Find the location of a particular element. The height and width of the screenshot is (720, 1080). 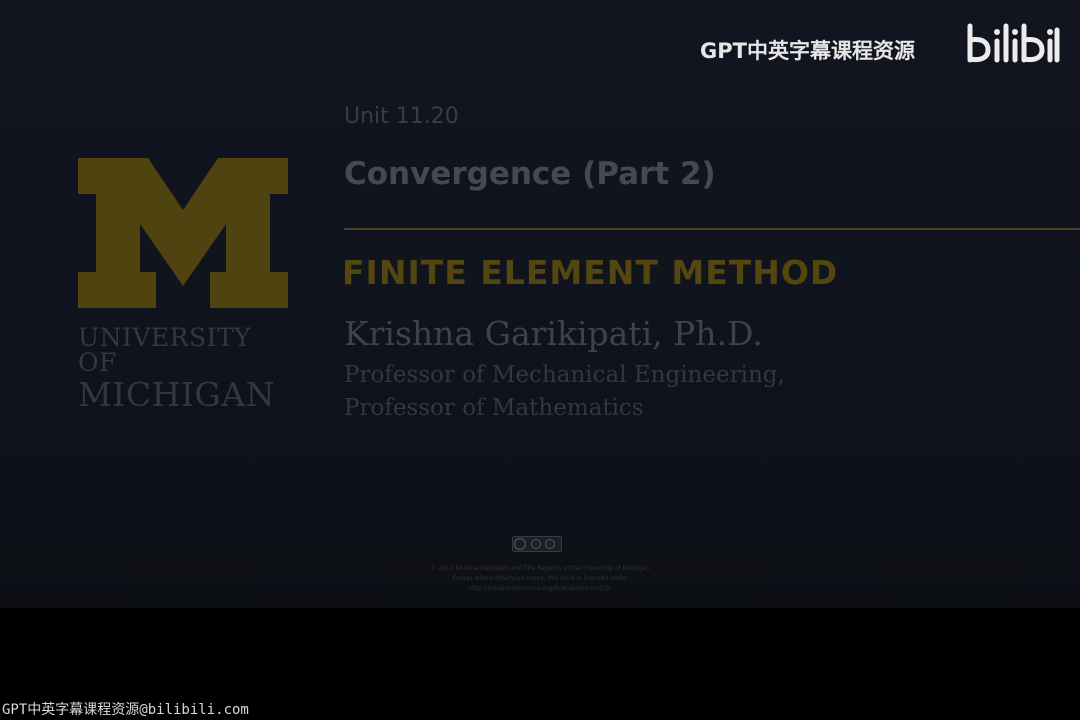

watermark-channel-name: GPT中英字幕课程资源 is located at coordinates (807, 51).